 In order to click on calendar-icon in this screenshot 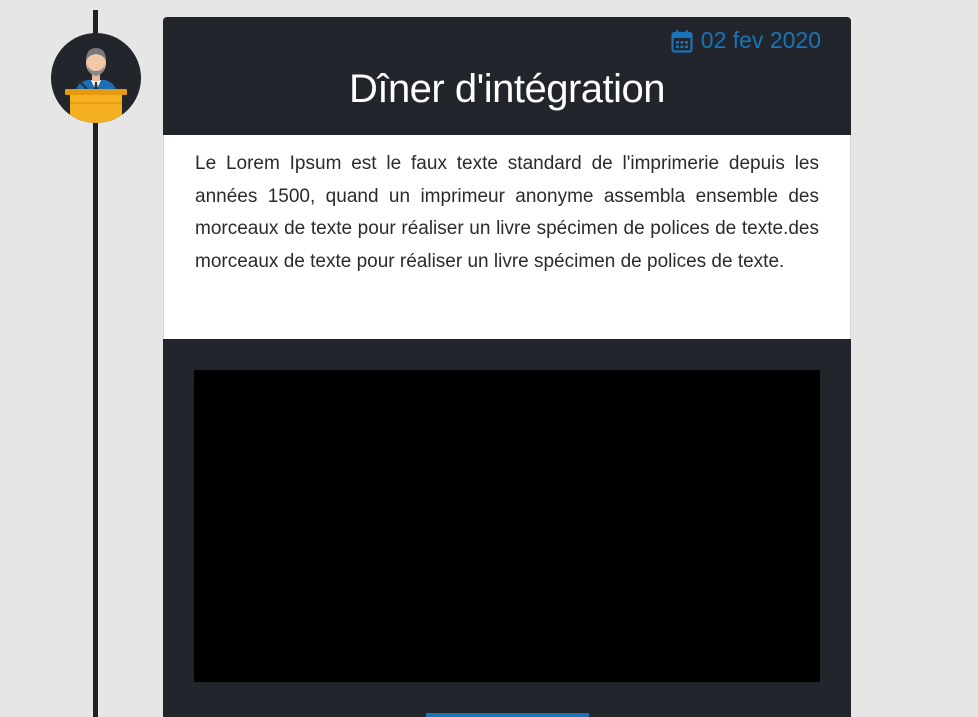, I will do `click(682, 41)`.